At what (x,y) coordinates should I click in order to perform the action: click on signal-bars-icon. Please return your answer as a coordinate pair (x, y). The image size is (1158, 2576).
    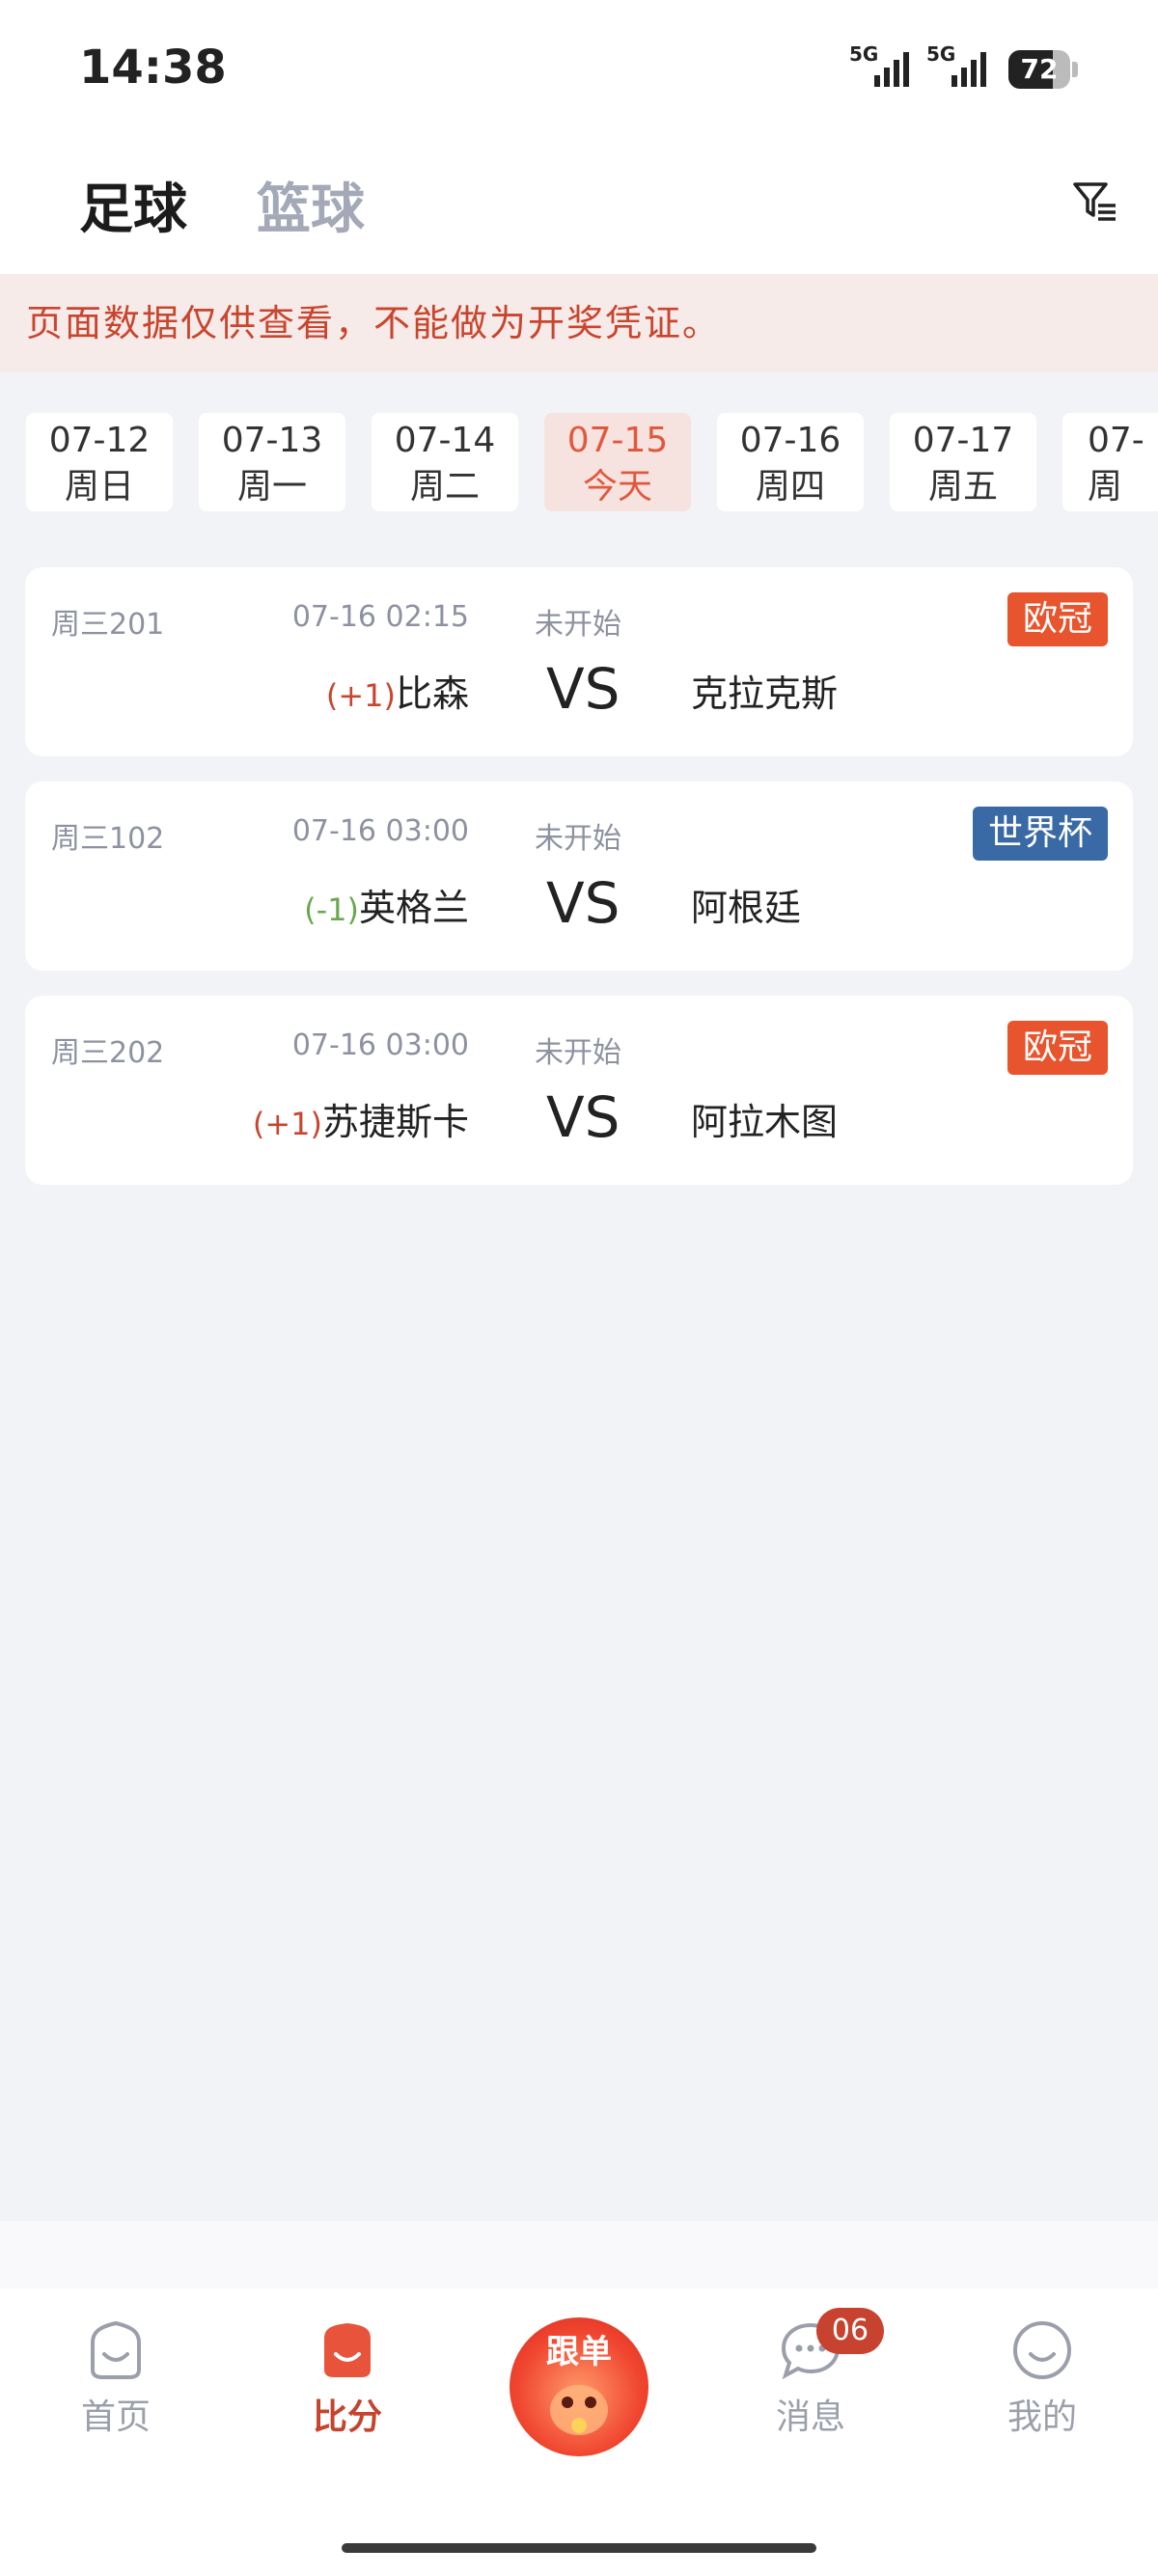
    Looking at the image, I should click on (891, 69).